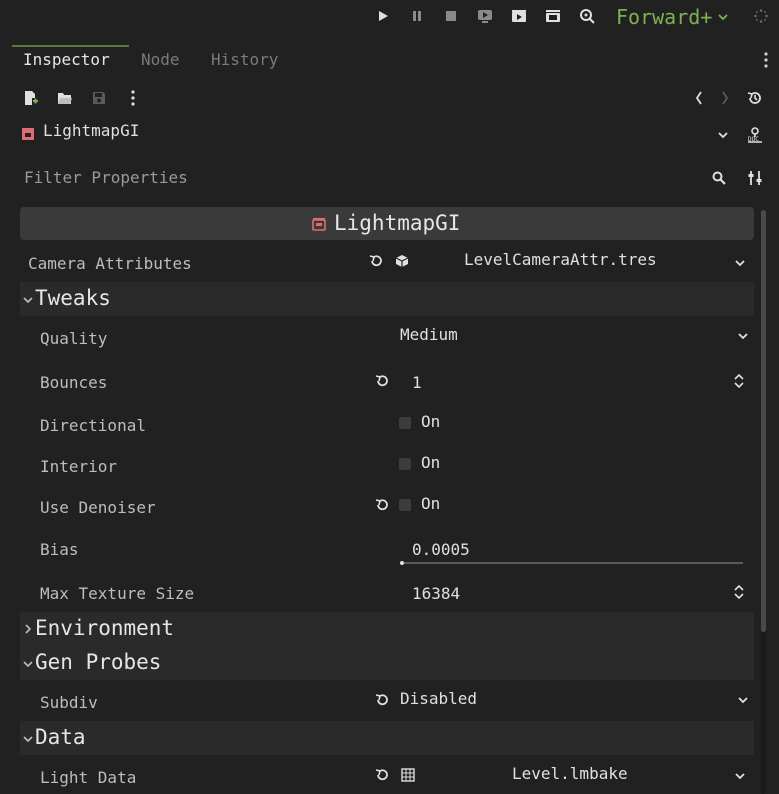 This screenshot has height=794, width=779. Describe the element at coordinates (430, 462) in the screenshot. I see `interior-checkbox-label: On` at that location.